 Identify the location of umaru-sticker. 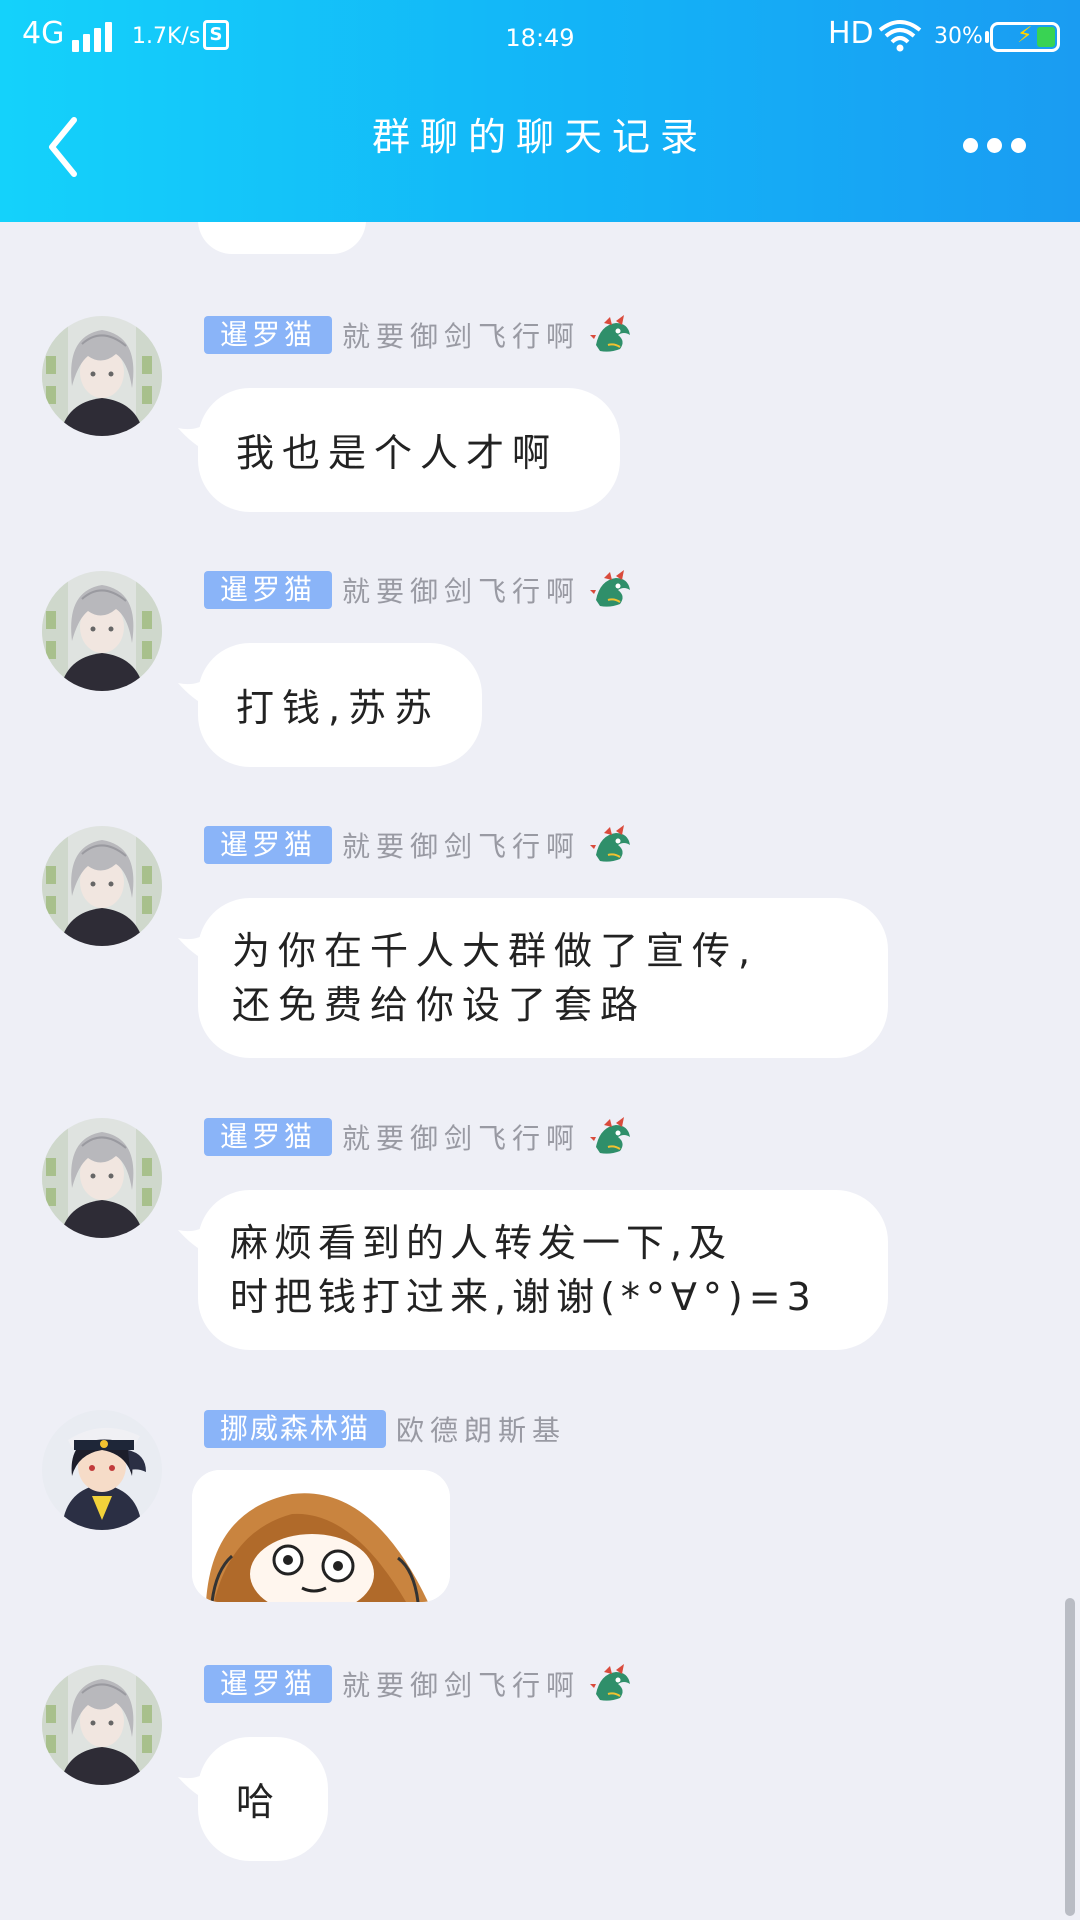
(321, 1536).